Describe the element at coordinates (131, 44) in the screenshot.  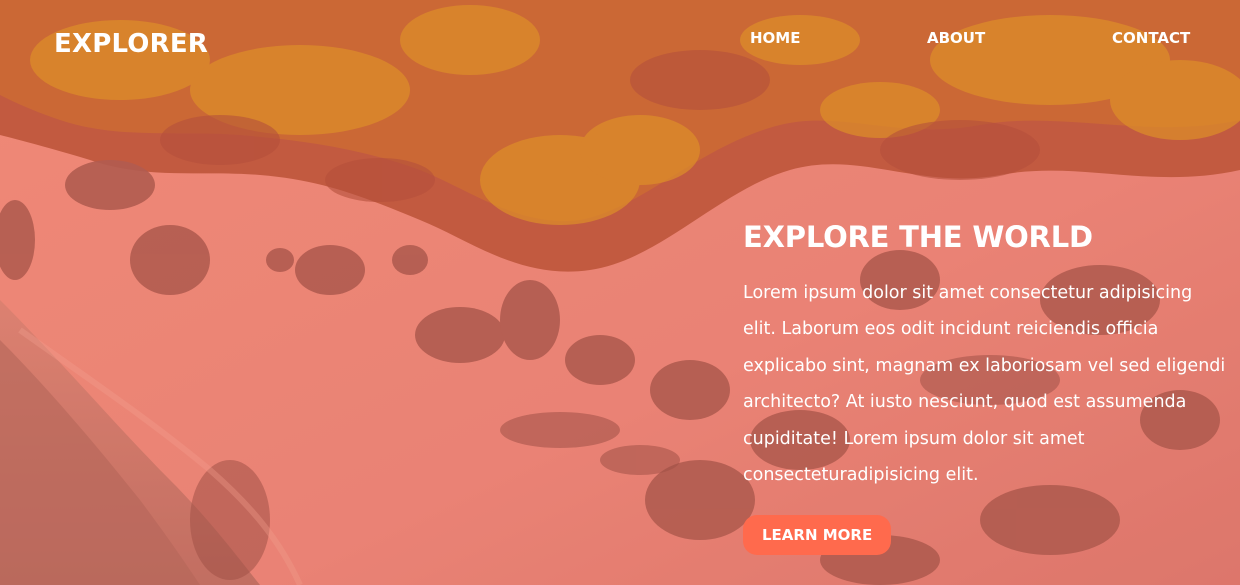
I see `site-logo: EXPLORER` at that location.